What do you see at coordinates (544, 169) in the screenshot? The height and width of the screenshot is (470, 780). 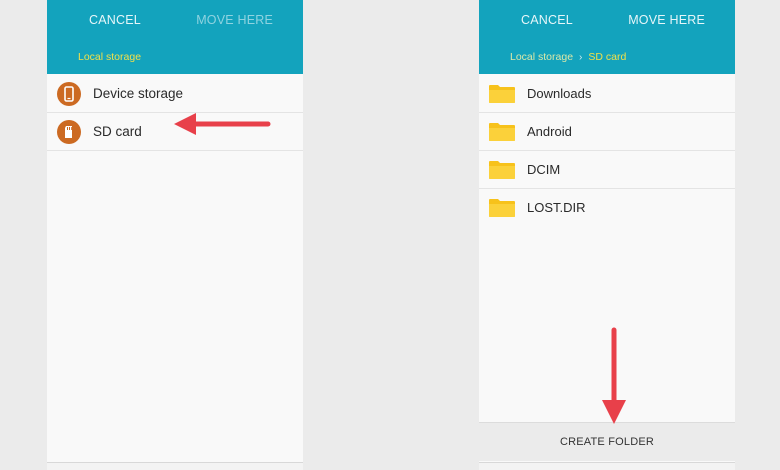 I see `folder-label: DCIM` at bounding box center [544, 169].